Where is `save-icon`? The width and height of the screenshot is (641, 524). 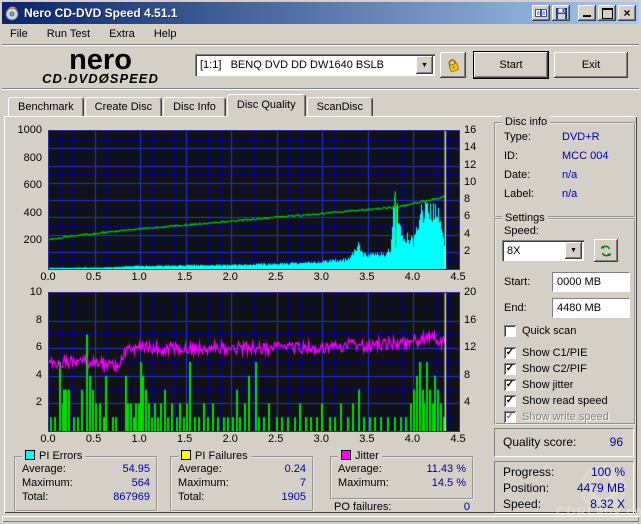 save-icon is located at coordinates (561, 13).